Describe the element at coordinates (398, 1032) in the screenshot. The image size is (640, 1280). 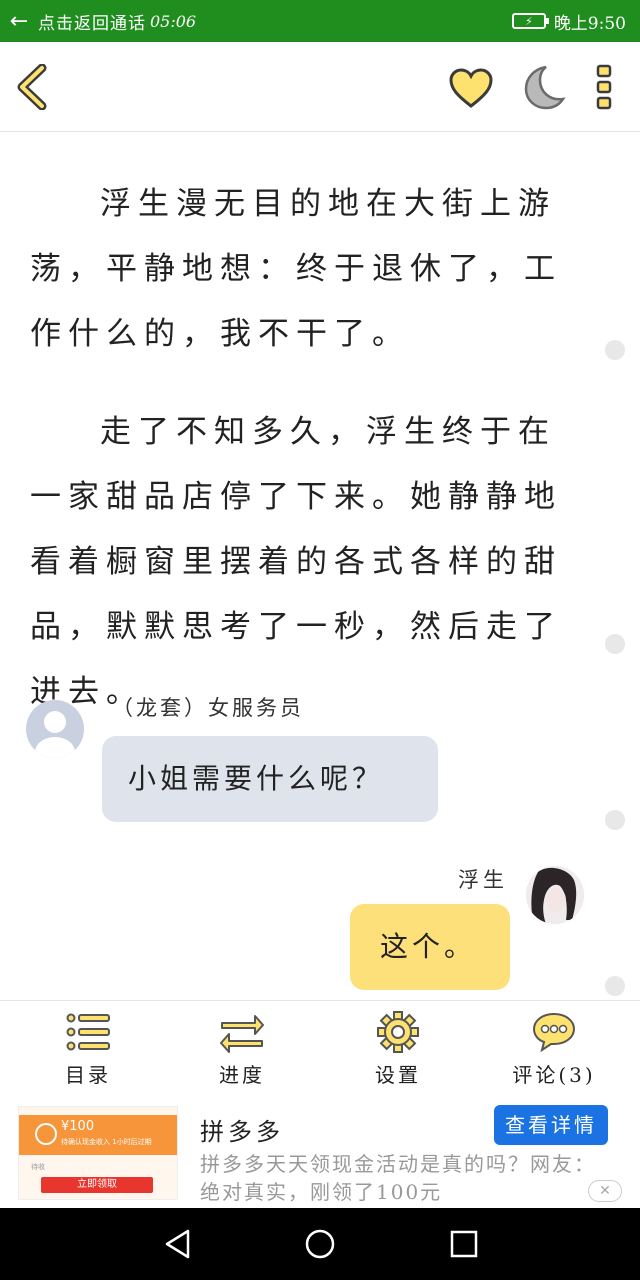
I see `gear-icon` at that location.